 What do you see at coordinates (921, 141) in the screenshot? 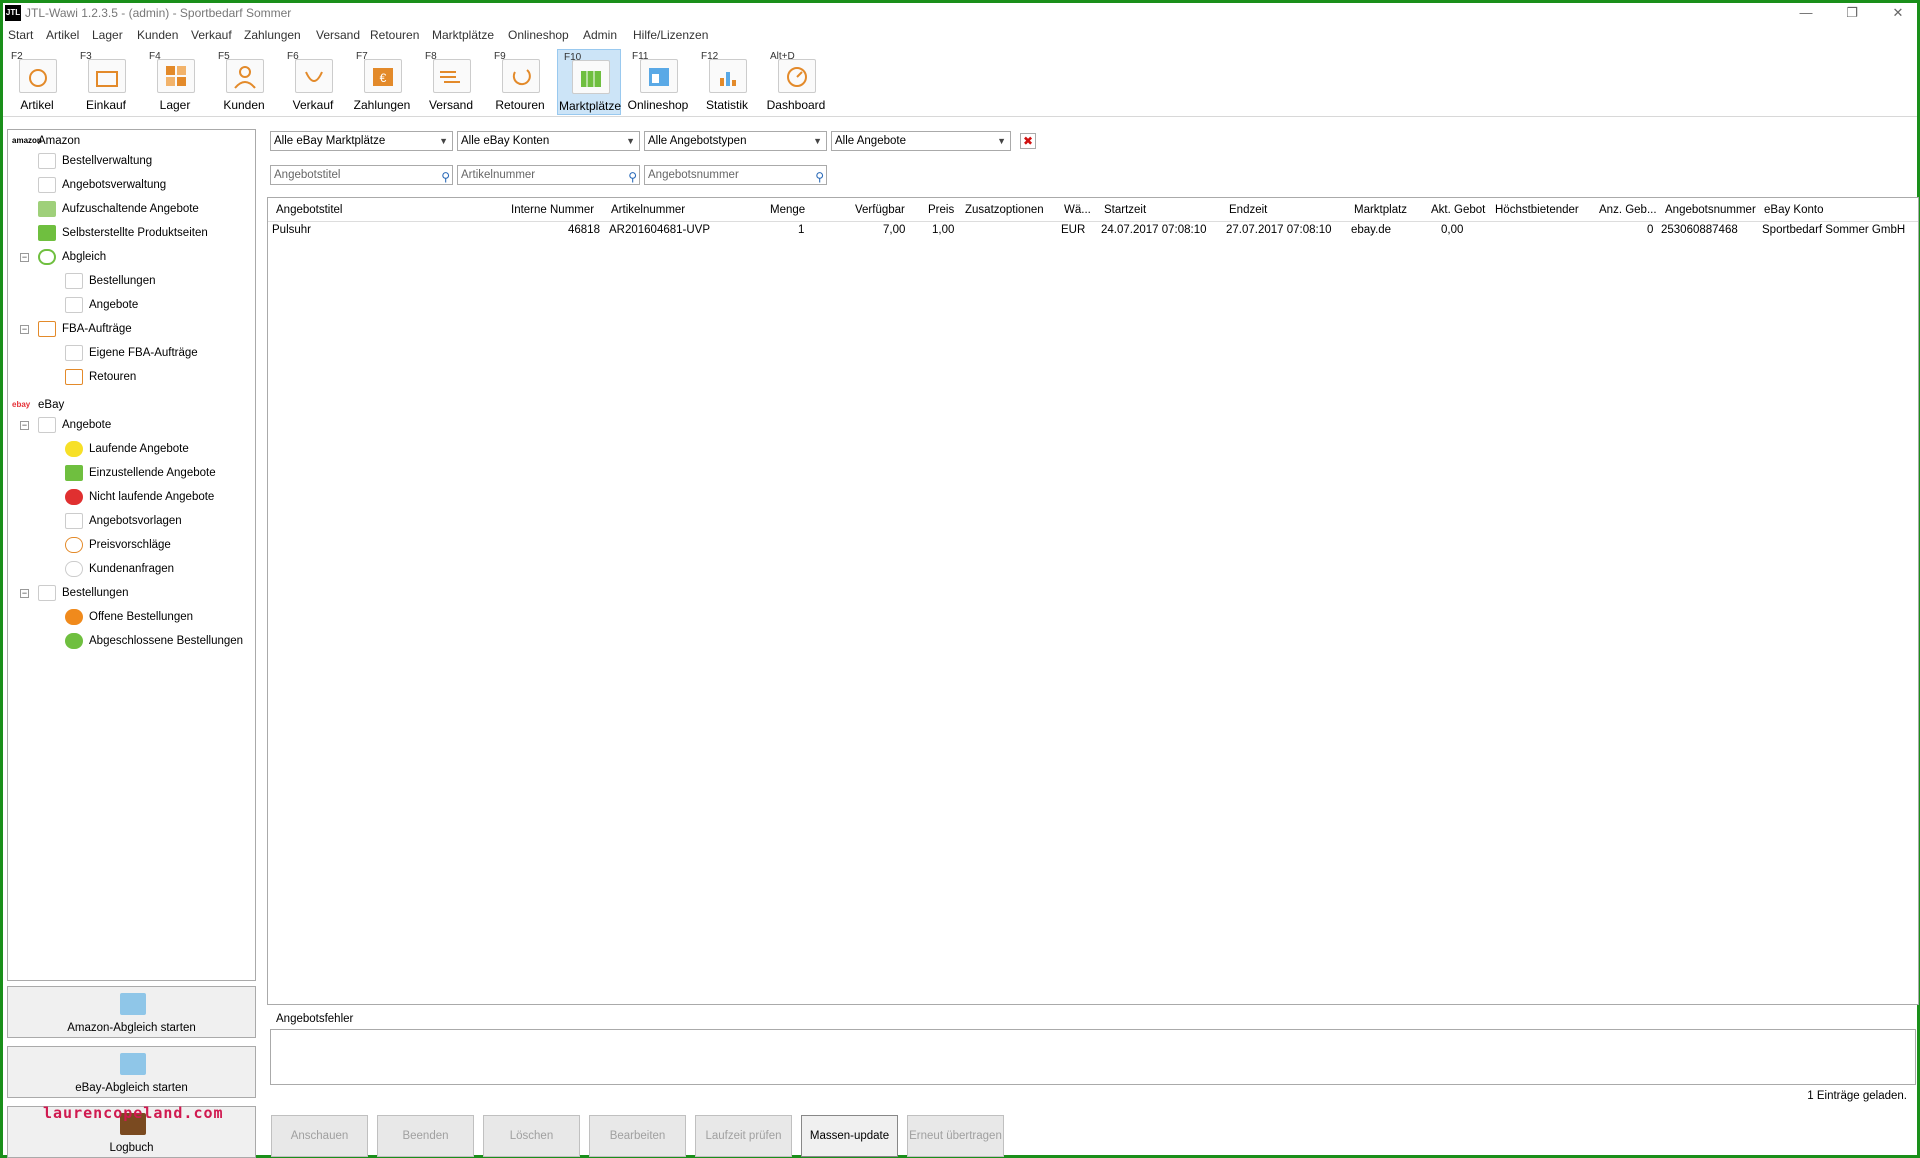
I see `offer-status-select: Alle Angebote ▼` at bounding box center [921, 141].